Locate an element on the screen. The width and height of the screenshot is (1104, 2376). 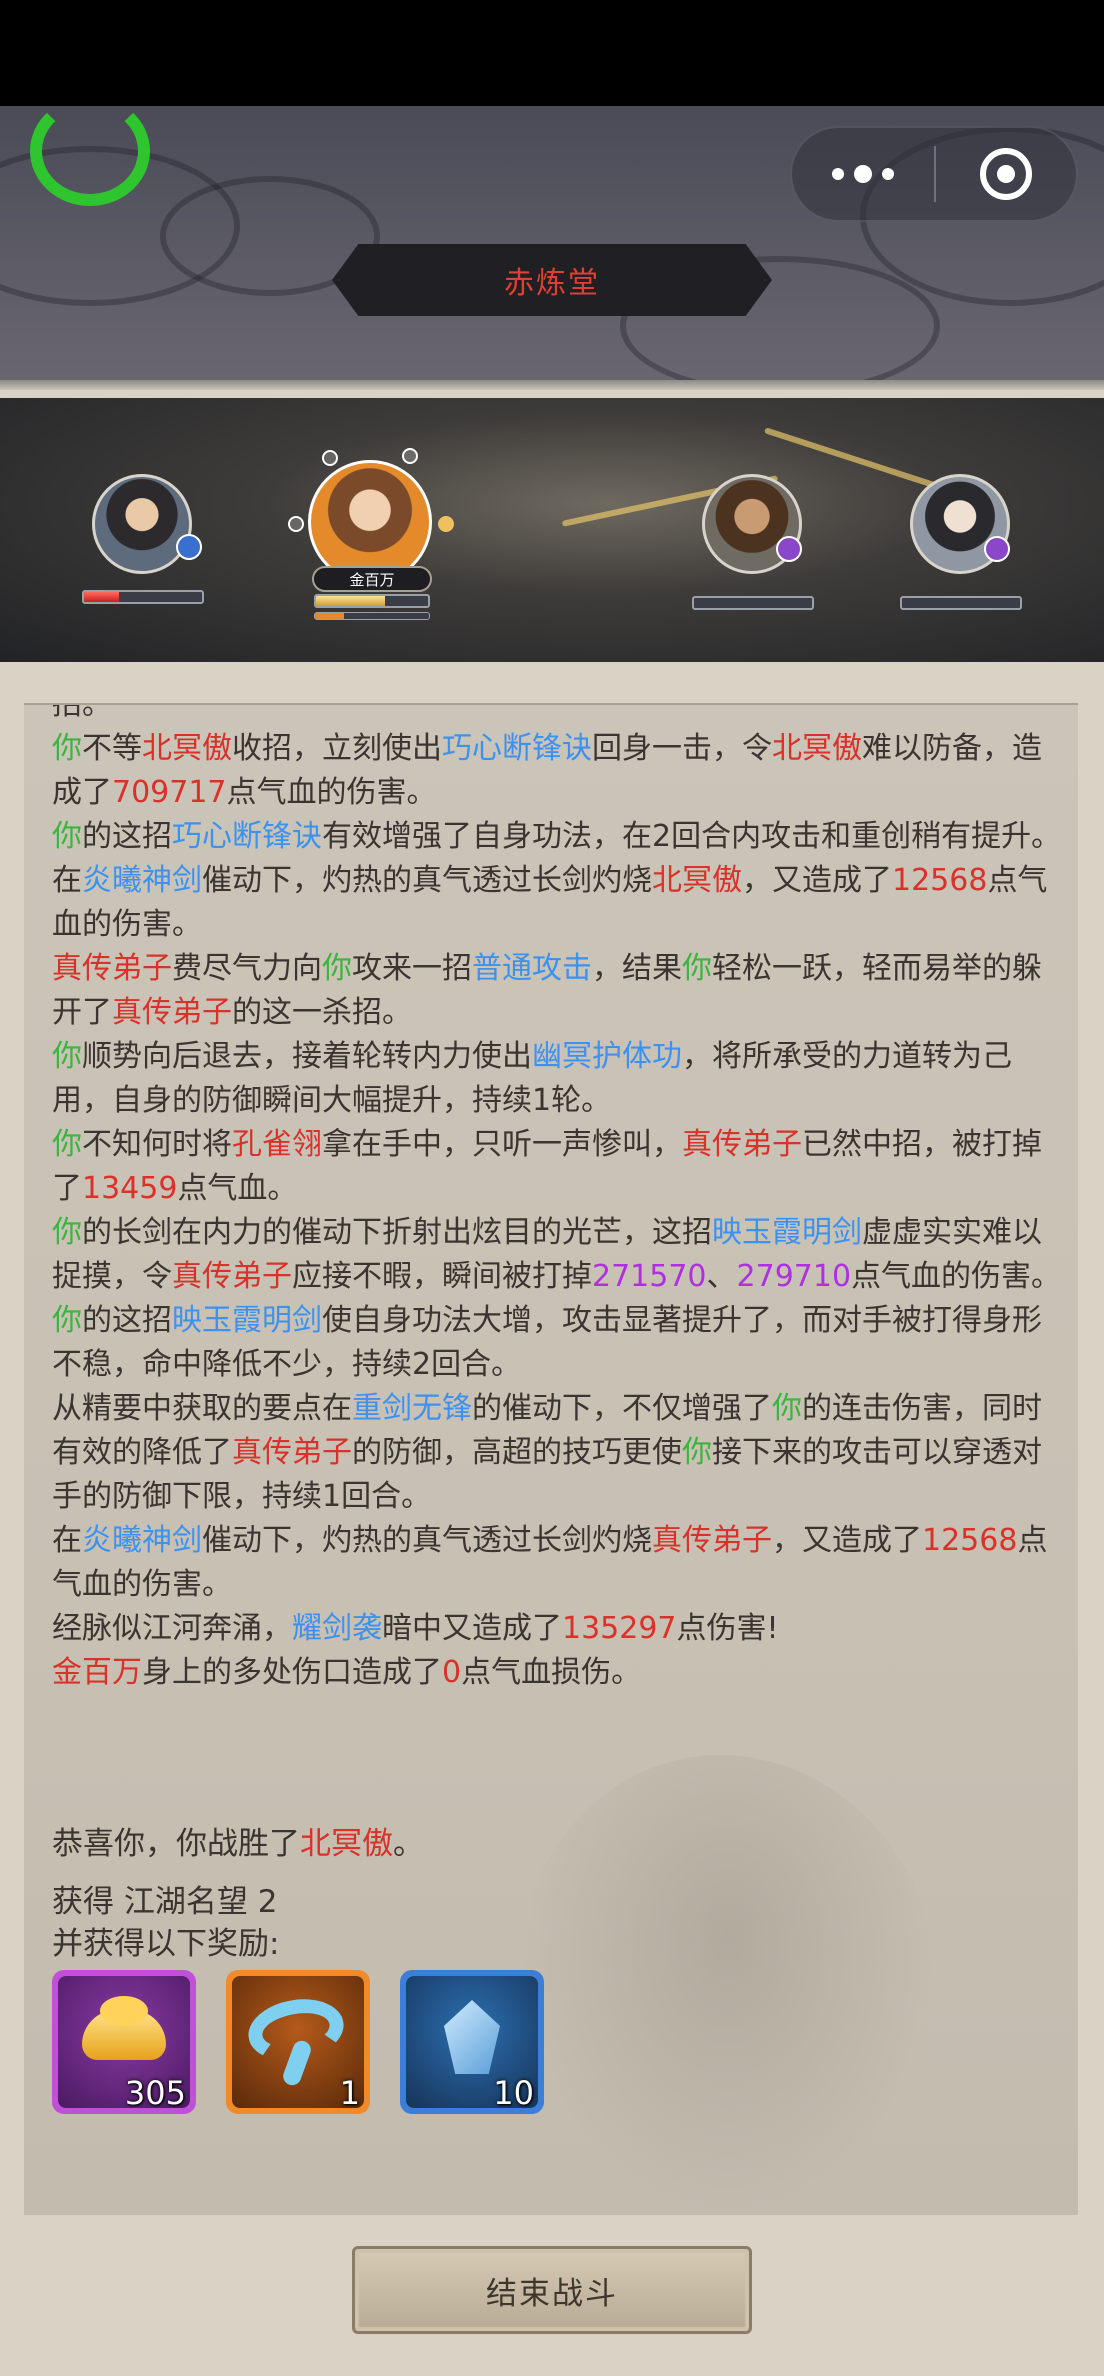
opponent-1-hp-bar is located at coordinates (753, 603).